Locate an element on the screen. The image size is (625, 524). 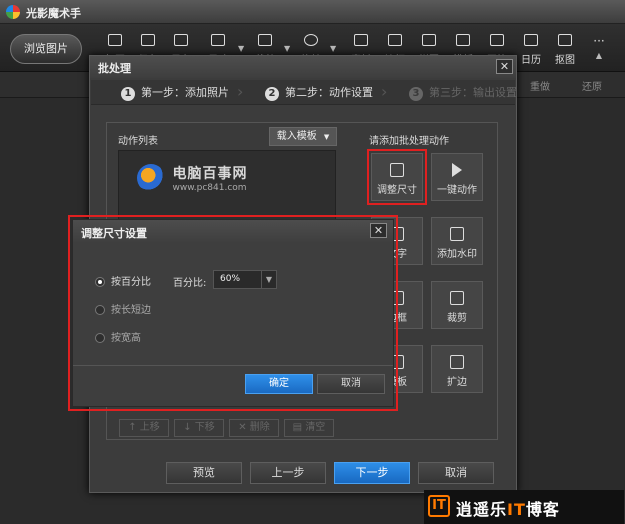
template-icon is located at coordinates (463, 40).